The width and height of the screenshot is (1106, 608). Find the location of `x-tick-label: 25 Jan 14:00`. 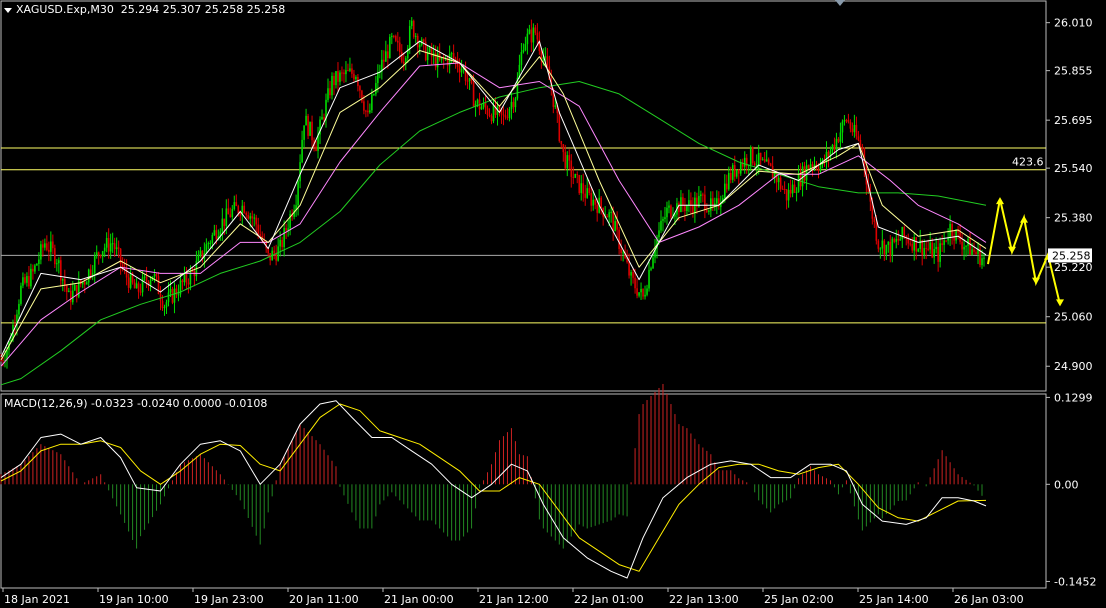

x-tick-label: 25 Jan 14:00 is located at coordinates (894, 599).